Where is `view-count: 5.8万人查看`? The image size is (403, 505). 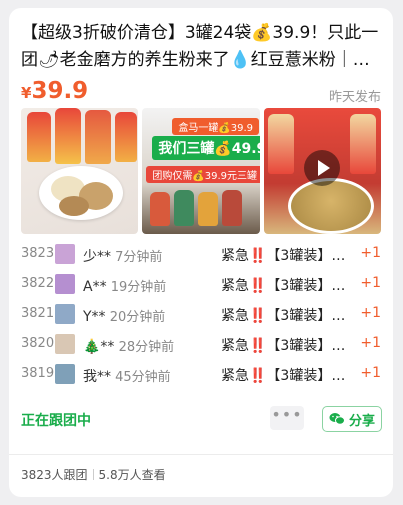
view-count: 5.8万人查看 is located at coordinates (132, 475).